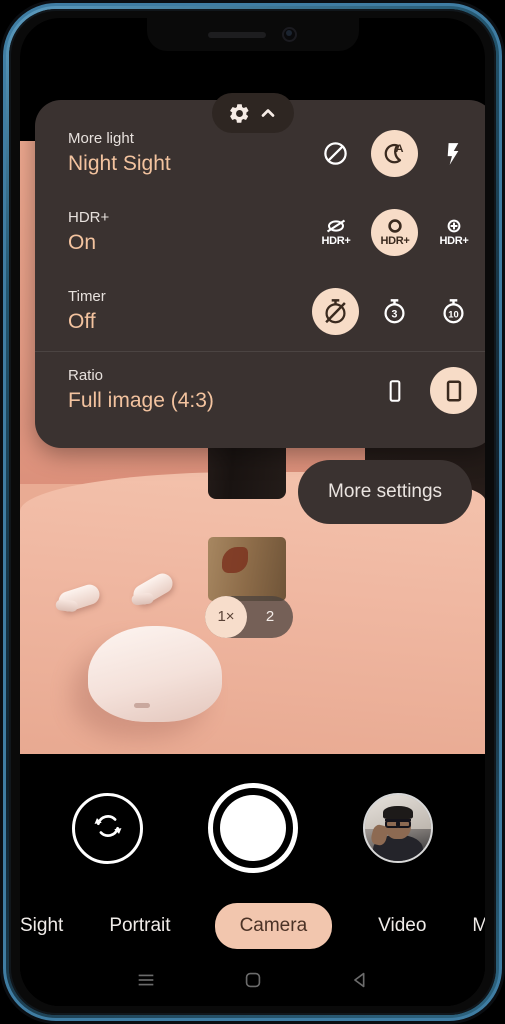 The height and width of the screenshot is (1024, 505). I want to click on setting-value-ratio: Full image (4:3), so click(141, 400).